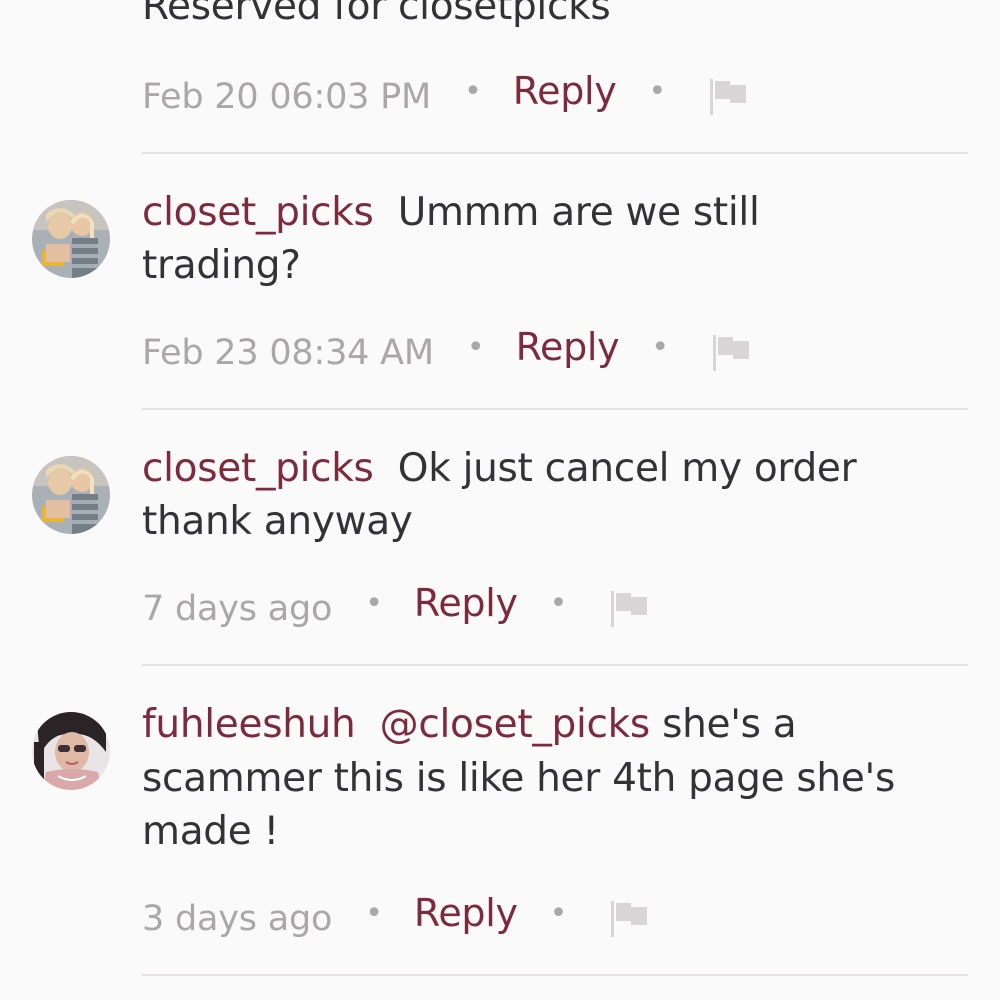 The width and height of the screenshot is (1000, 1000). What do you see at coordinates (729, 724) in the screenshot?
I see `comment-text: she's a` at bounding box center [729, 724].